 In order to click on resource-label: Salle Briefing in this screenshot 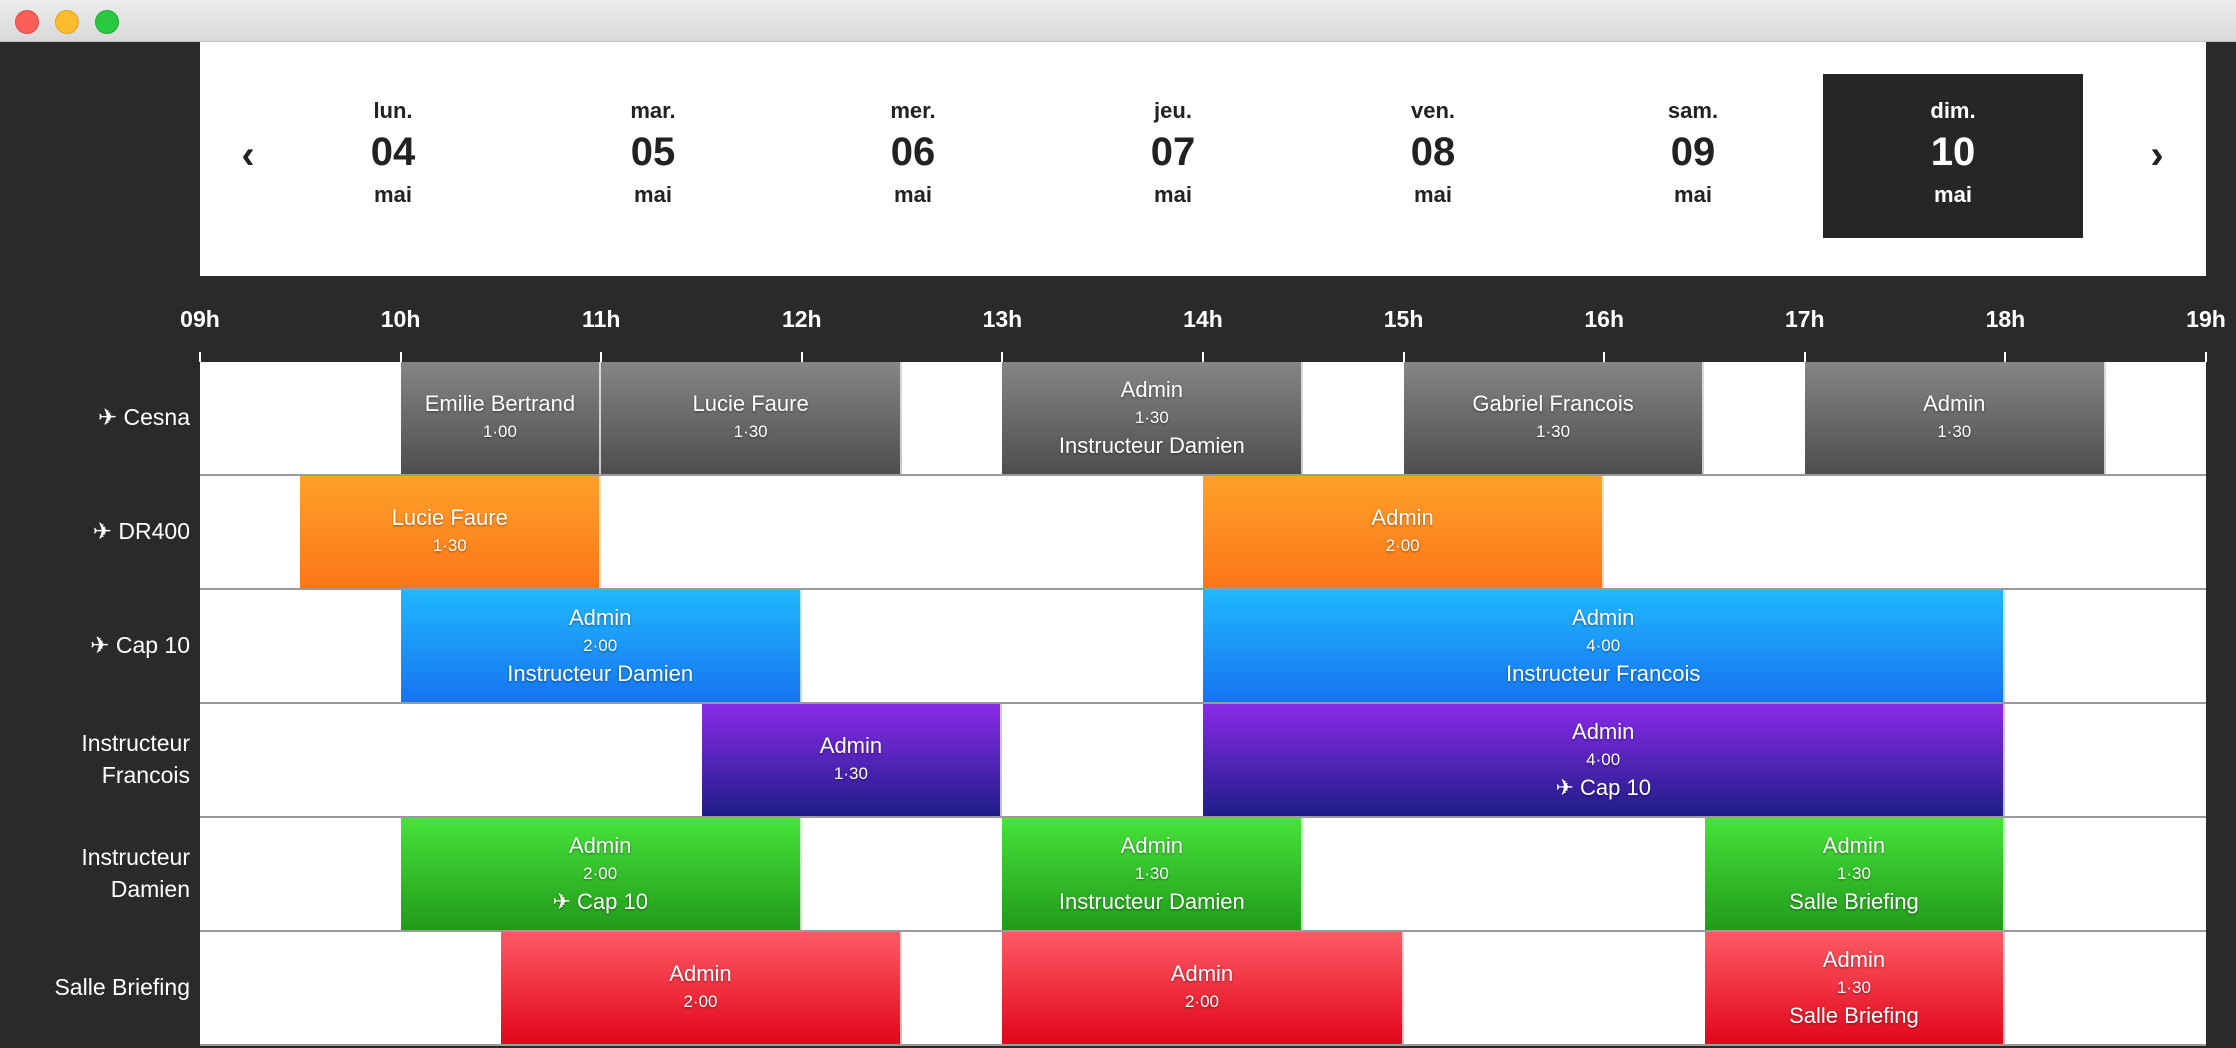, I will do `click(122, 987)`.